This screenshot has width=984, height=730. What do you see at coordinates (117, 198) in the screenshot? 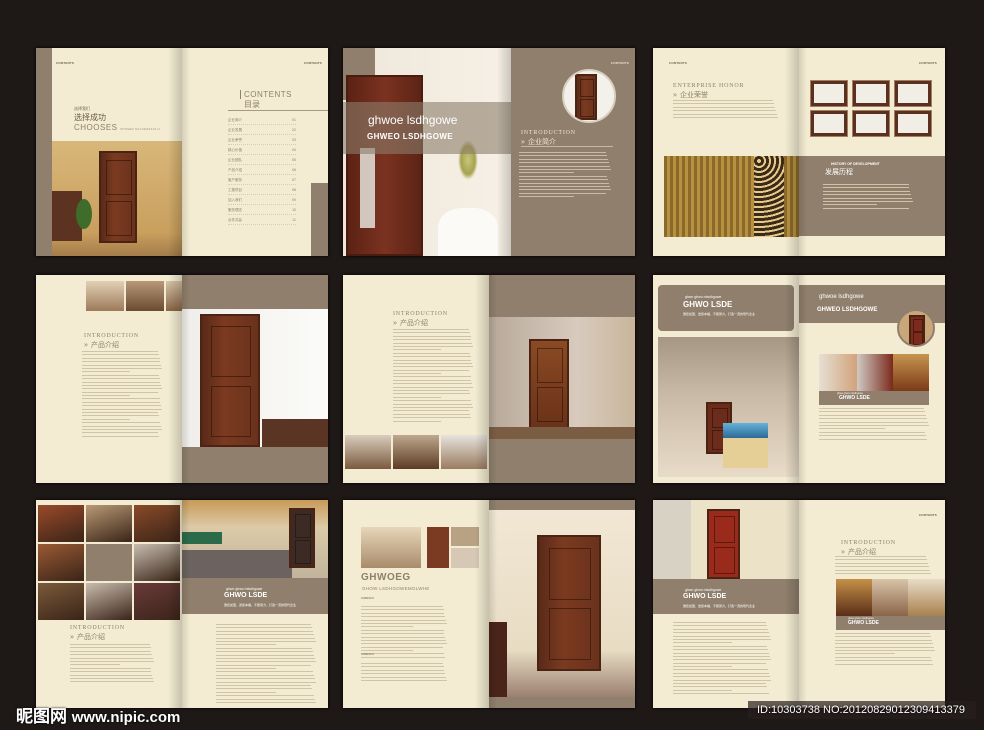
I see `room-photo` at bounding box center [117, 198].